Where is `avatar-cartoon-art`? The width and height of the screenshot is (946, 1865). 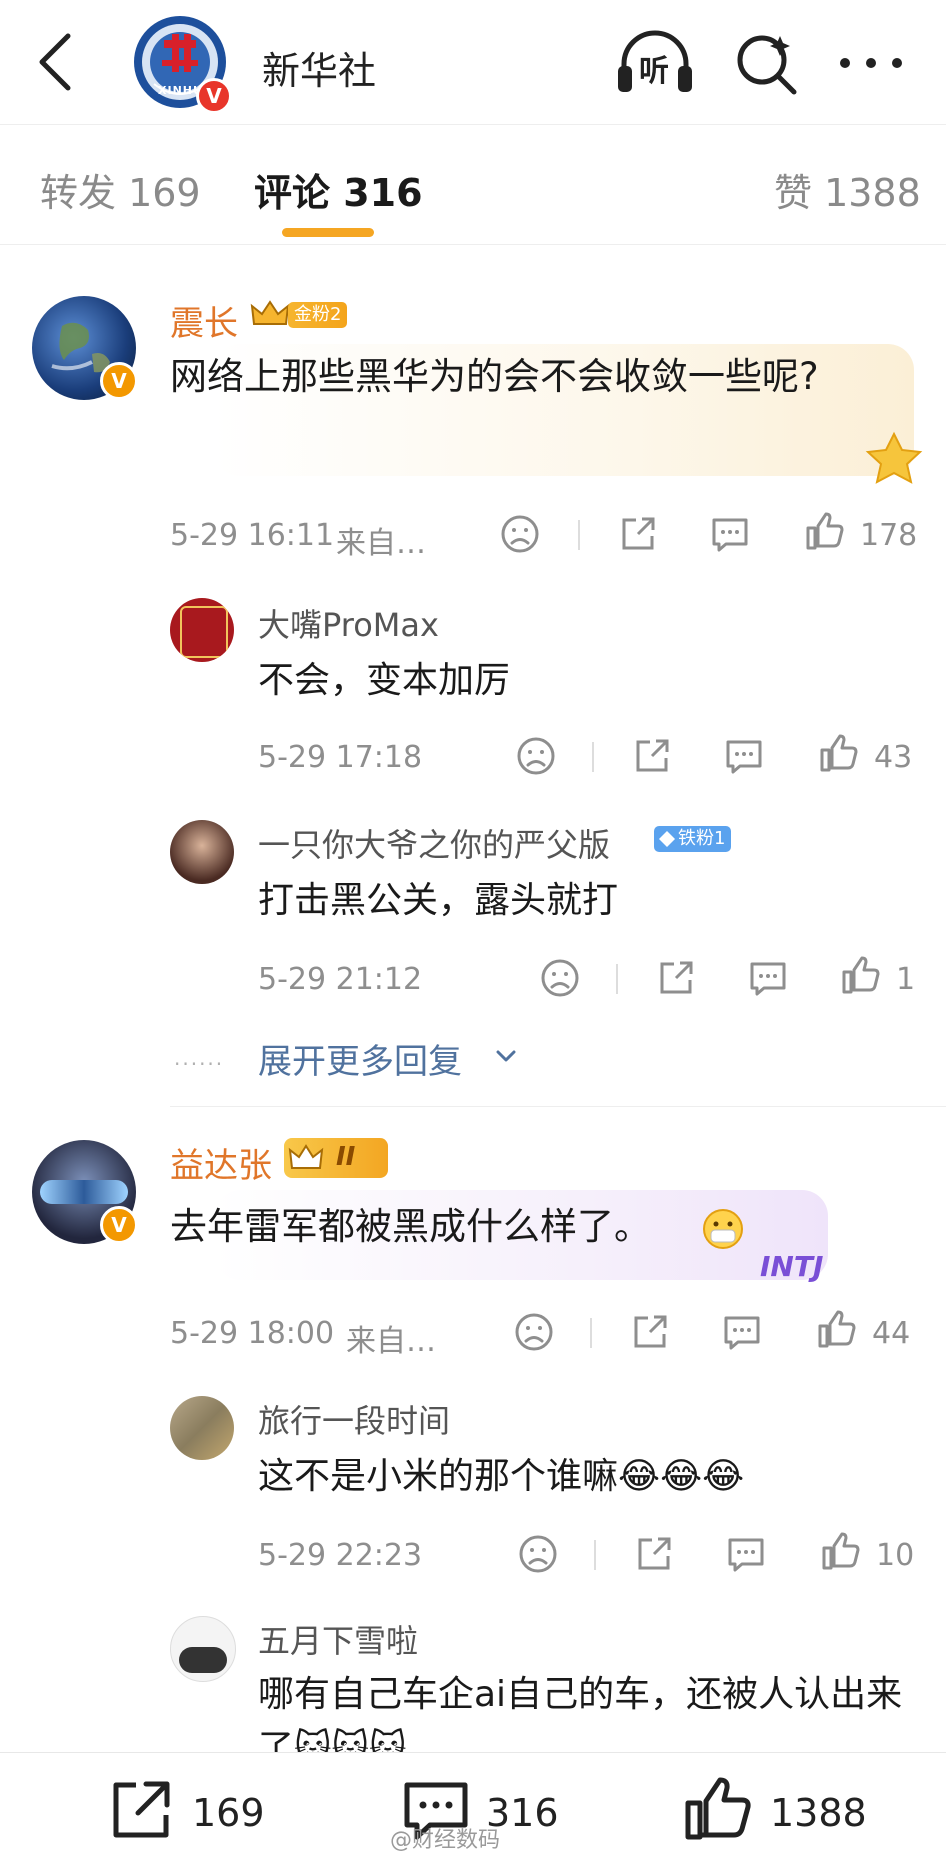
avatar-cartoon-art is located at coordinates (203, 1660).